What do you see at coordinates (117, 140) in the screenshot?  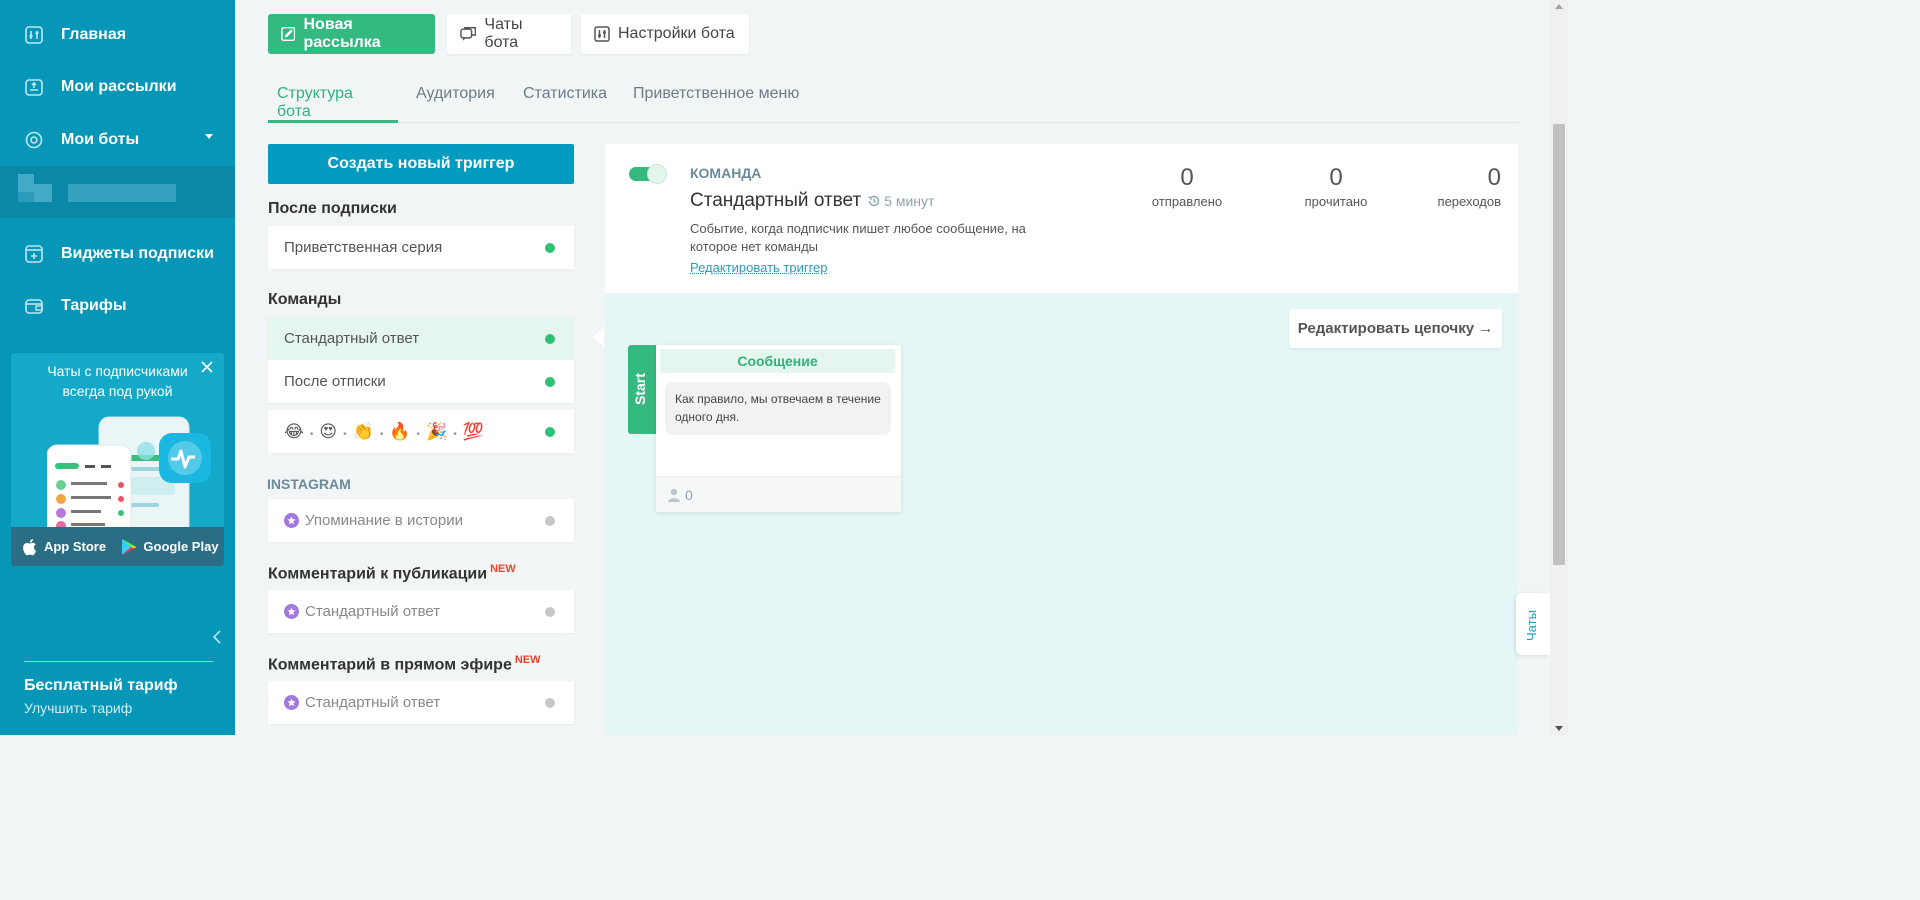 I see `sidebar-item-bots: Мои боты` at bounding box center [117, 140].